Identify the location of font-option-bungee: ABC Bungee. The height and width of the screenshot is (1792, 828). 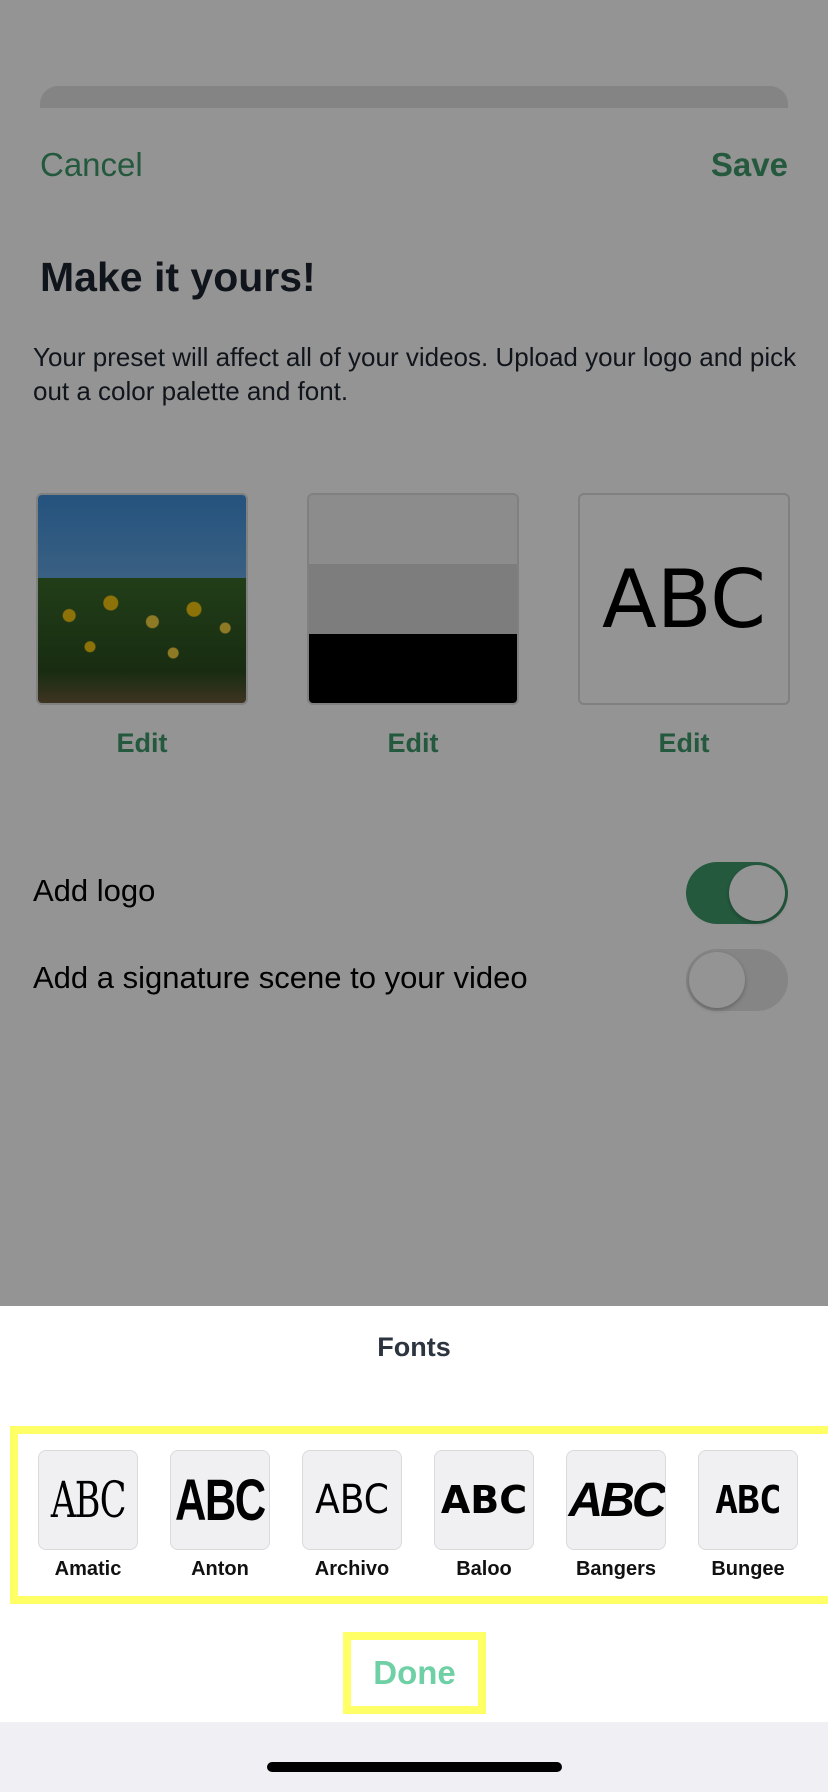
(748, 1515).